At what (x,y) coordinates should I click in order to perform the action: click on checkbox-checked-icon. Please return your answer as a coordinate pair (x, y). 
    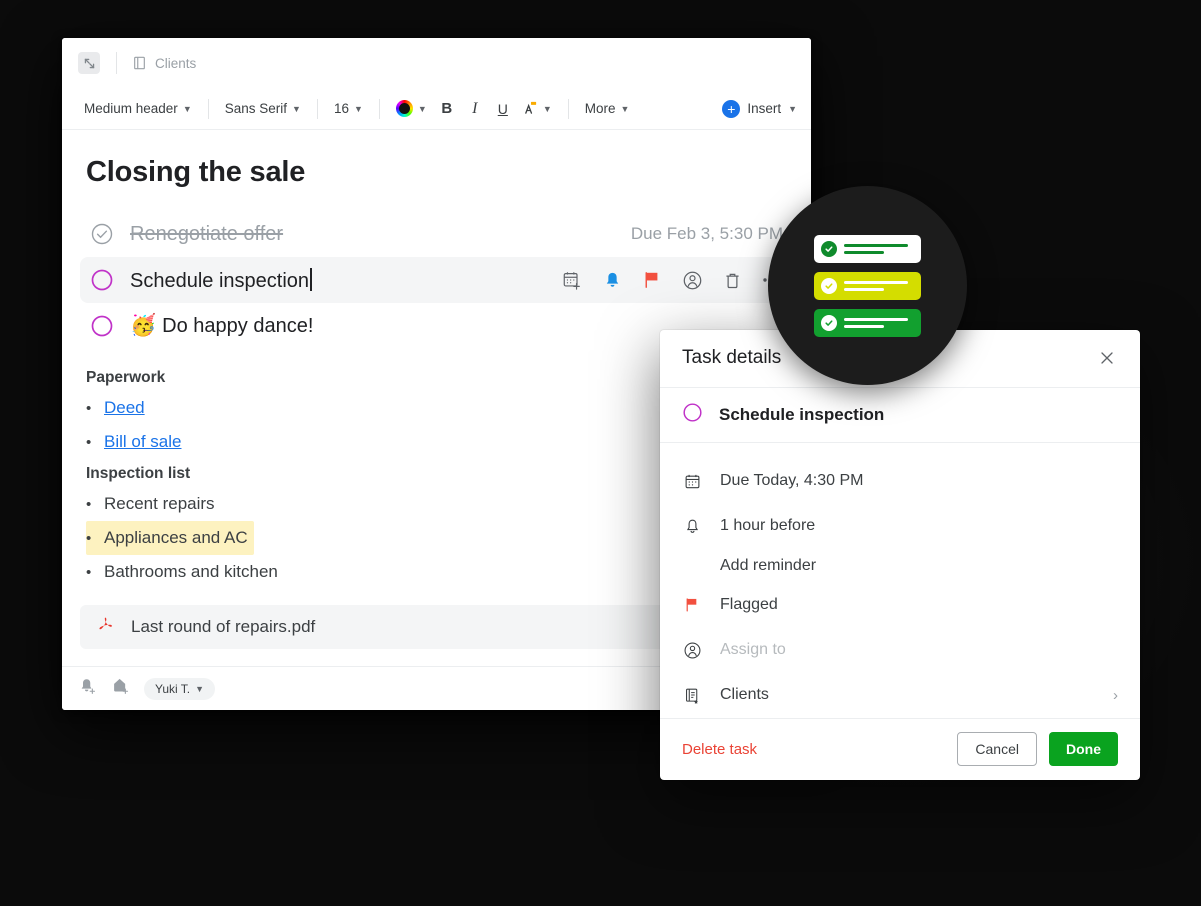
    Looking at the image, I should click on (102, 234).